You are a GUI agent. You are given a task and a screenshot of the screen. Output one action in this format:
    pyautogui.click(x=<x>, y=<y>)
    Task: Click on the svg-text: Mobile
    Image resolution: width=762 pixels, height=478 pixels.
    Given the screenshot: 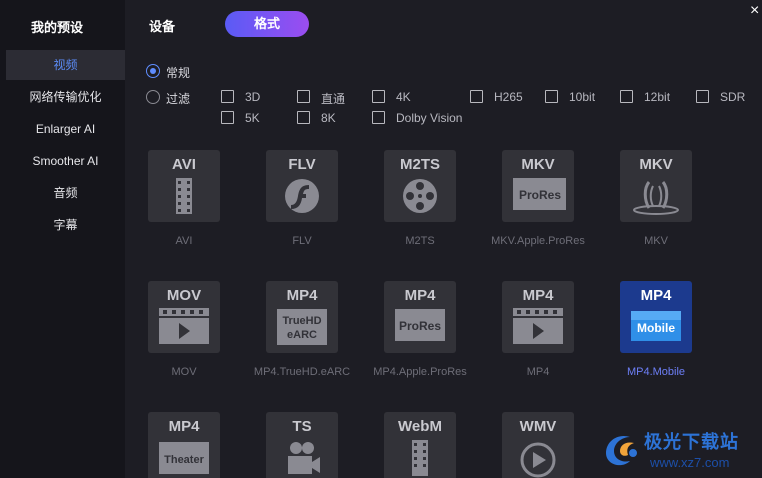 What is the action you would take?
    pyautogui.click(x=656, y=328)
    